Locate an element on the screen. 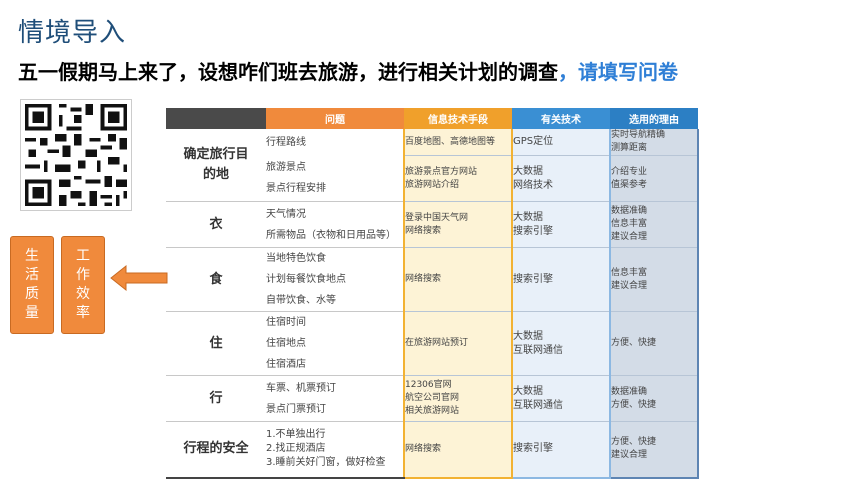 This screenshot has height=484, width=860. subtitle: 五一假期马上来了，设想咋们班去旅游，进行相关计划的调查，请填写问卷 is located at coordinates (348, 70).